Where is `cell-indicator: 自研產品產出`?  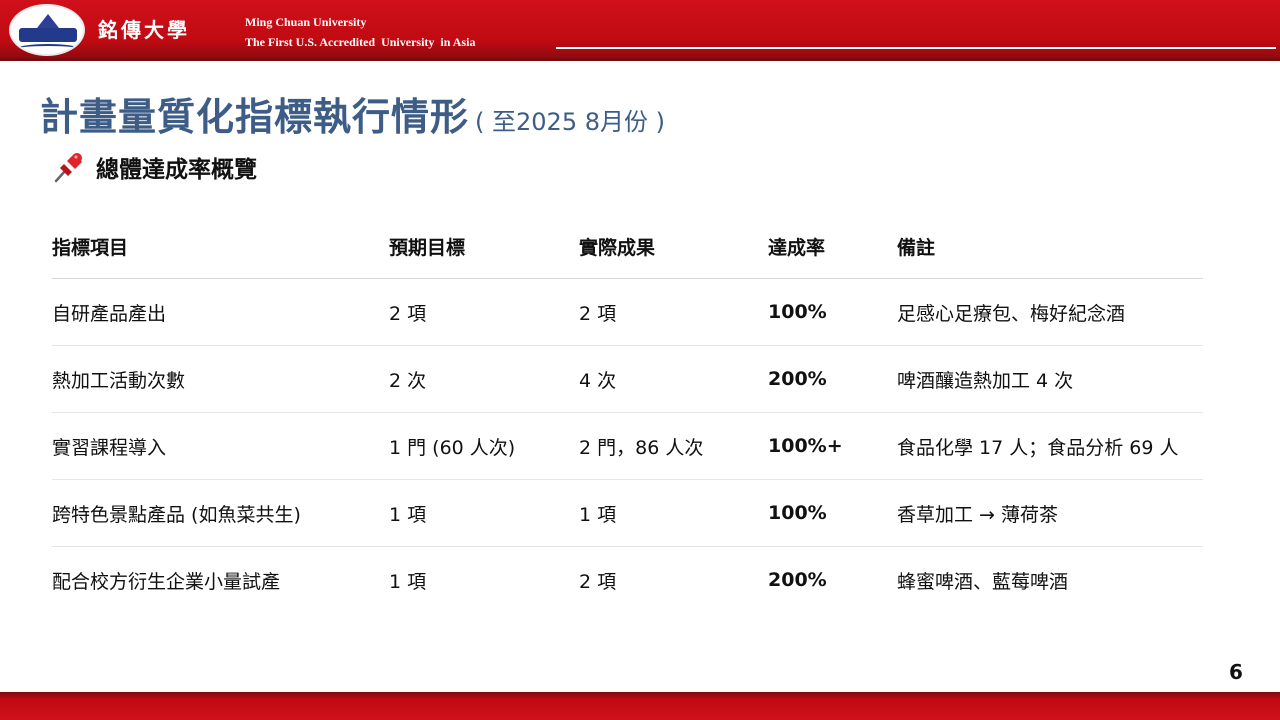 cell-indicator: 自研產品產出 is located at coordinates (109, 313).